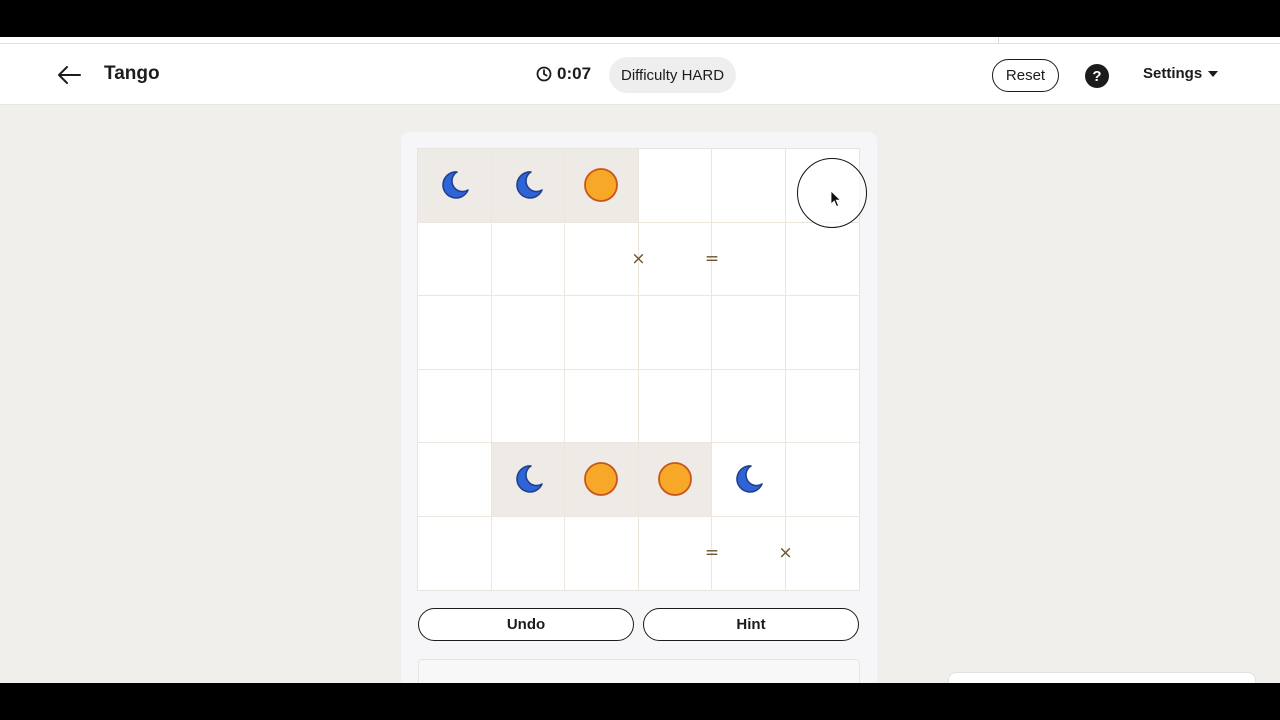 The width and height of the screenshot is (1280, 720). Describe the element at coordinates (751, 624) in the screenshot. I see `hint-button: Hint` at that location.